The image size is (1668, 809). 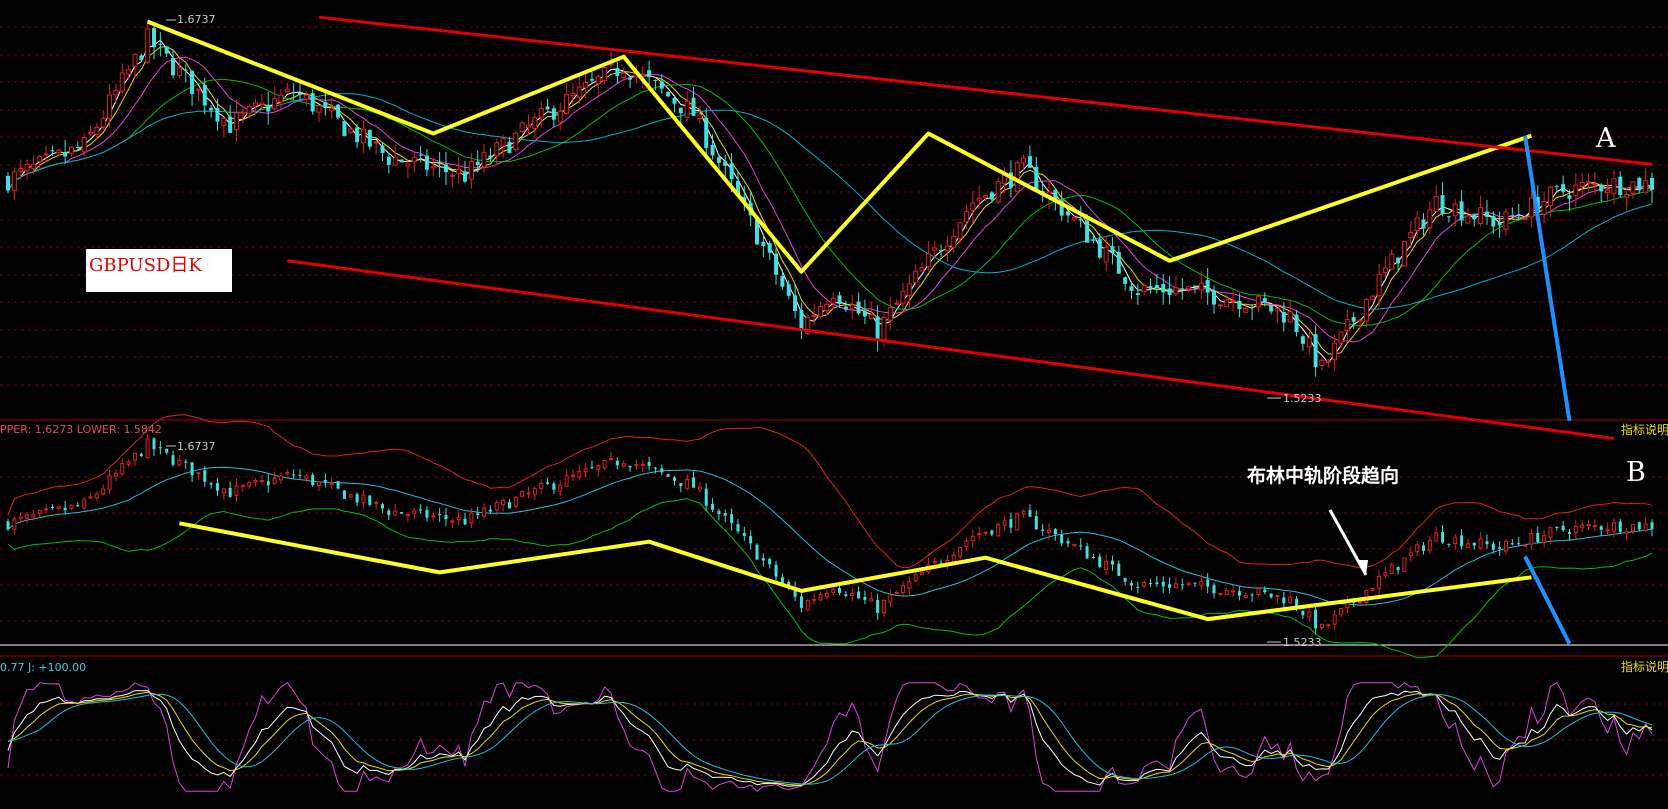 What do you see at coordinates (1644, 429) in the screenshot?
I see `boll-help-button: 指标说明` at bounding box center [1644, 429].